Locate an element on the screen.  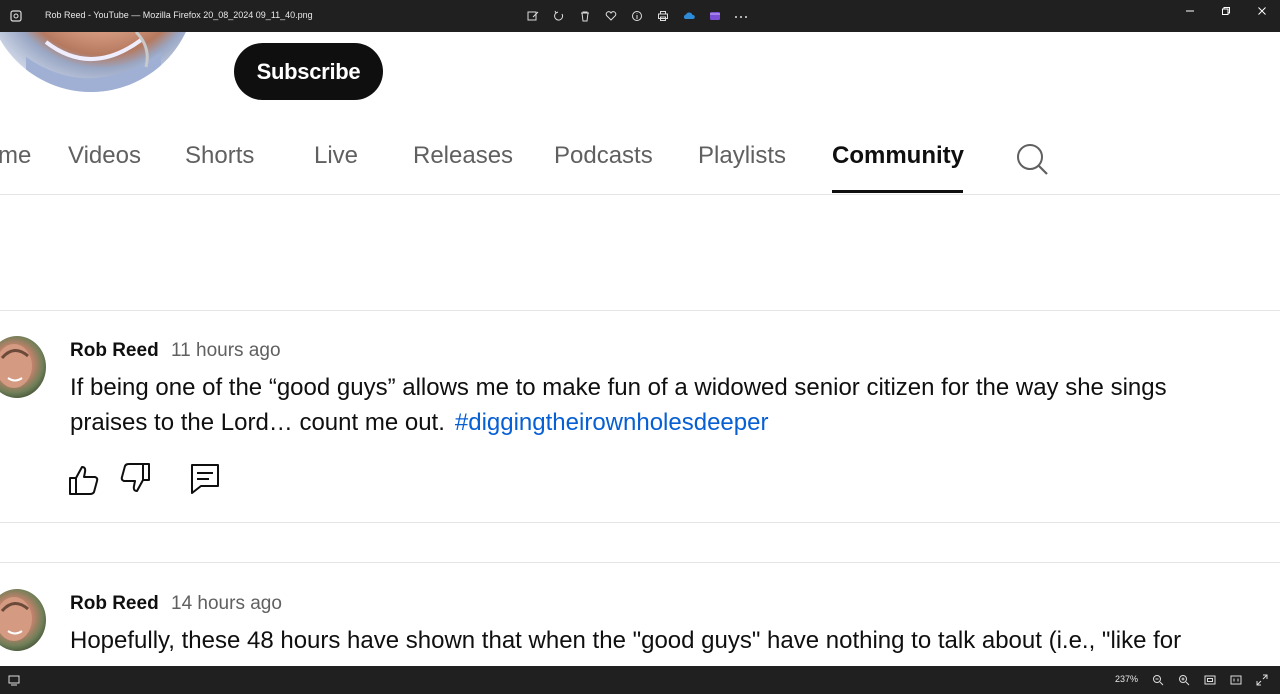
channel-avatar-image is located at coordinates (93, 62).